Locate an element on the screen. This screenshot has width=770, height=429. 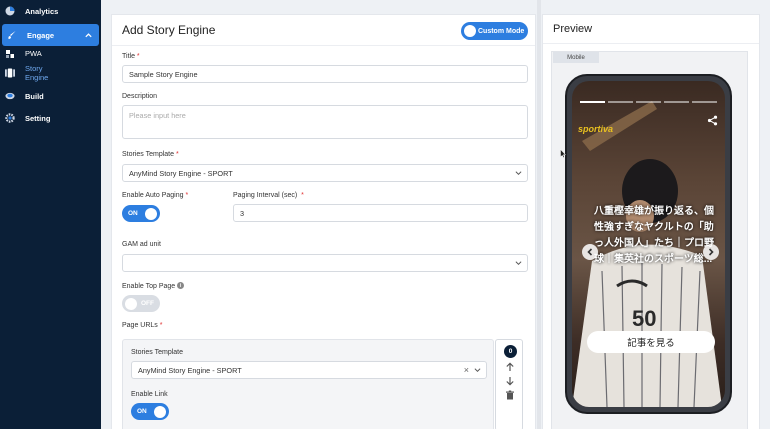
read-article-button: 記事を見る is located at coordinates (651, 342).